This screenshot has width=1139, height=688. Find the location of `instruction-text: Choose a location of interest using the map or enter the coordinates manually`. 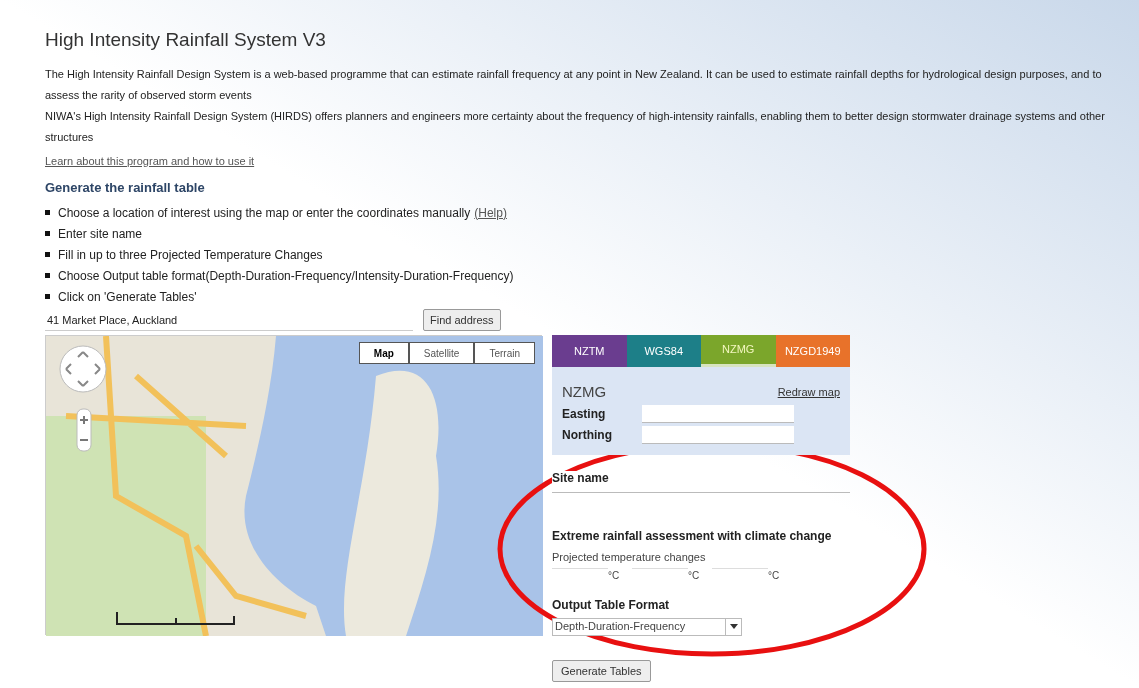

instruction-text: Choose a location of interest using the map or enter the coordinates manually is located at coordinates (264, 213).